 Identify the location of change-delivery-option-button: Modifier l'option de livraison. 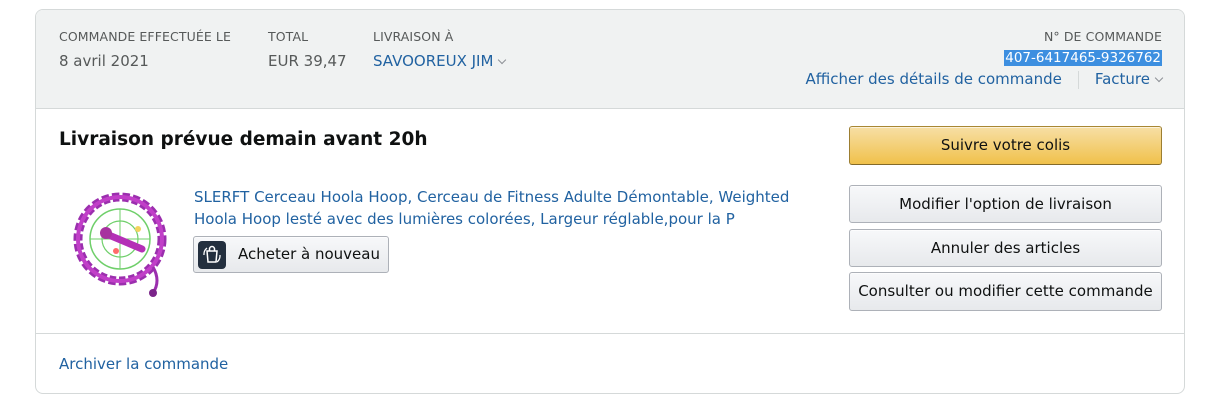
(1005, 204).